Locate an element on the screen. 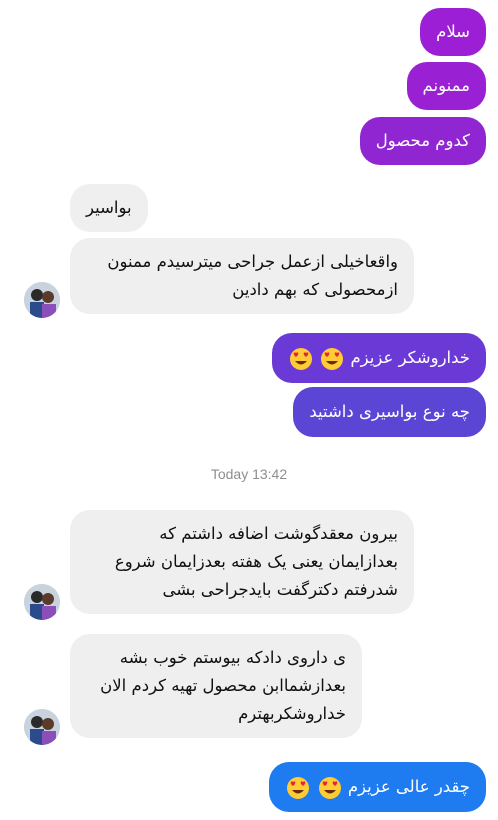 The height and width of the screenshot is (820, 498). message-text: سلام is located at coordinates (453, 31).